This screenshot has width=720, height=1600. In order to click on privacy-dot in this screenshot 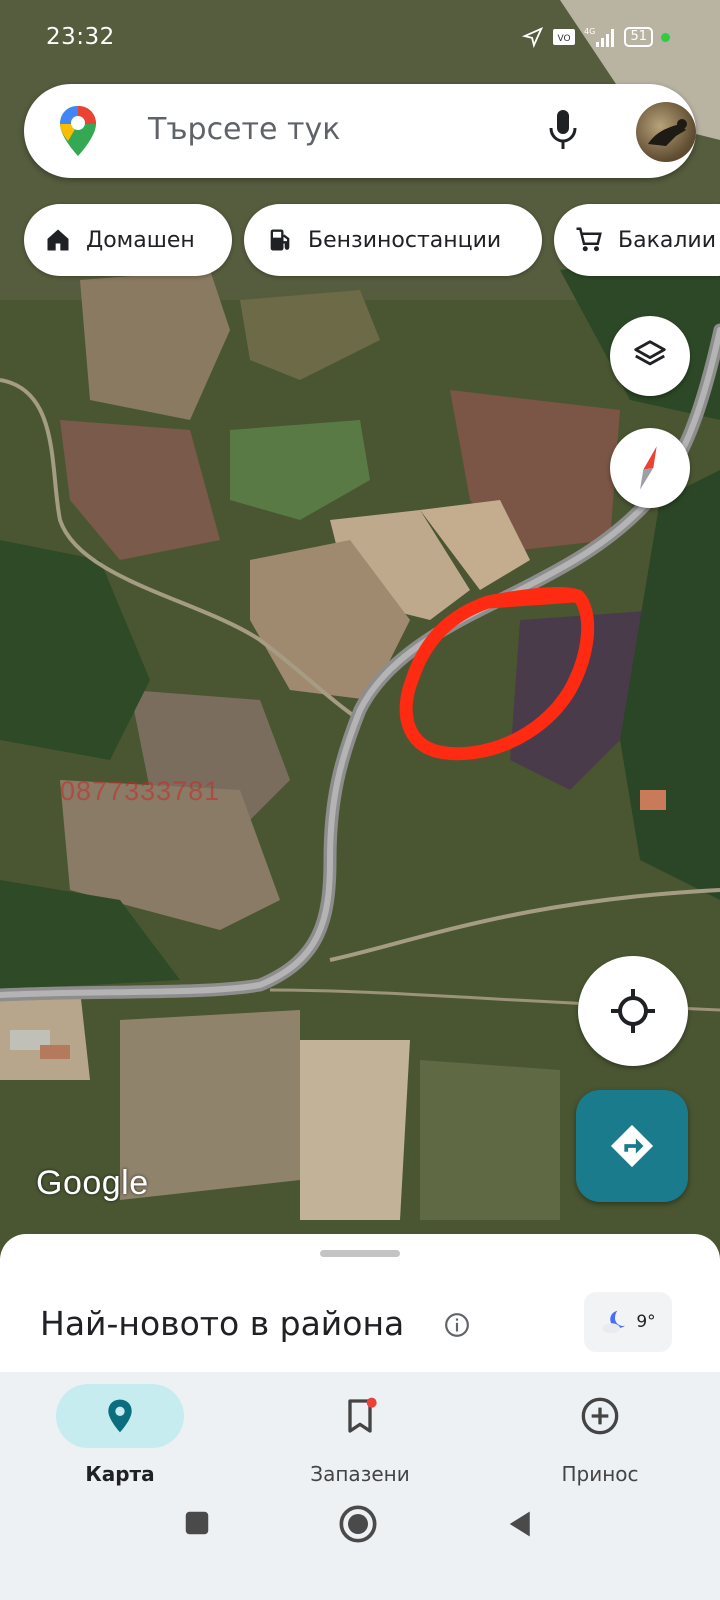, I will do `click(665, 37)`.